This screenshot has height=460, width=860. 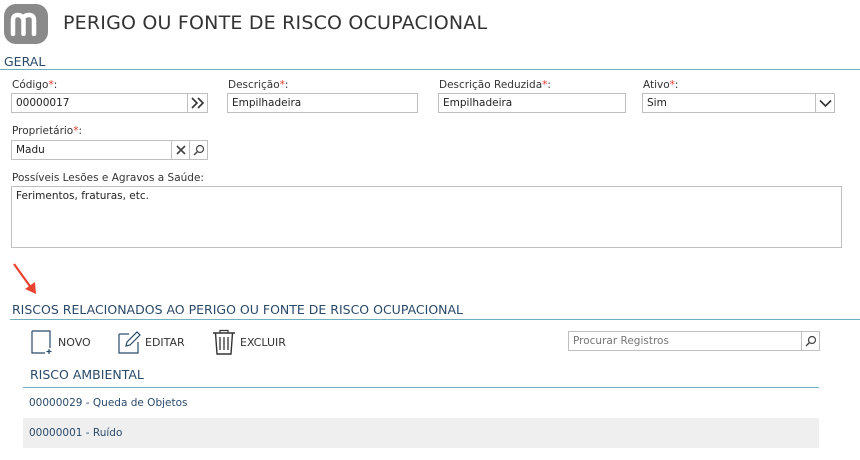 I want to click on close-icon, so click(x=180, y=150).